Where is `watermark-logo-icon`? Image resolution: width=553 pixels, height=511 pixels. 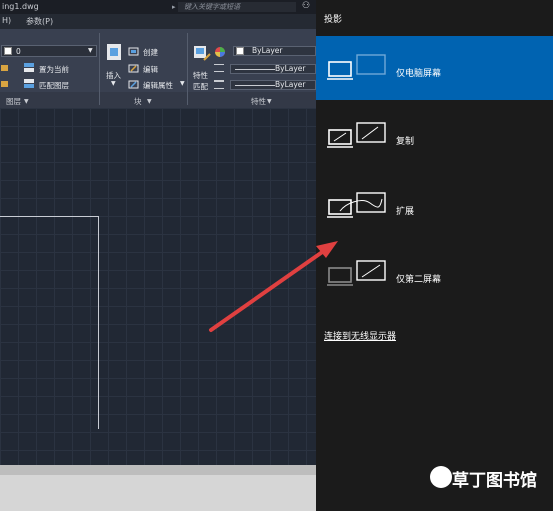 watermark-logo-icon is located at coordinates (441, 477).